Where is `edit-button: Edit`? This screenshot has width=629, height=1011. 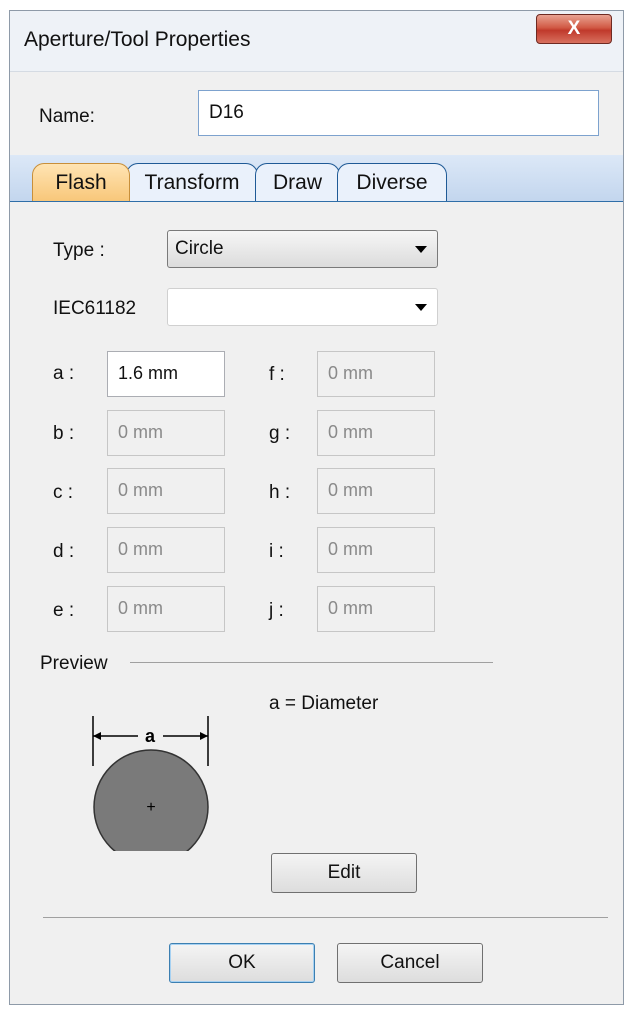 edit-button: Edit is located at coordinates (344, 873).